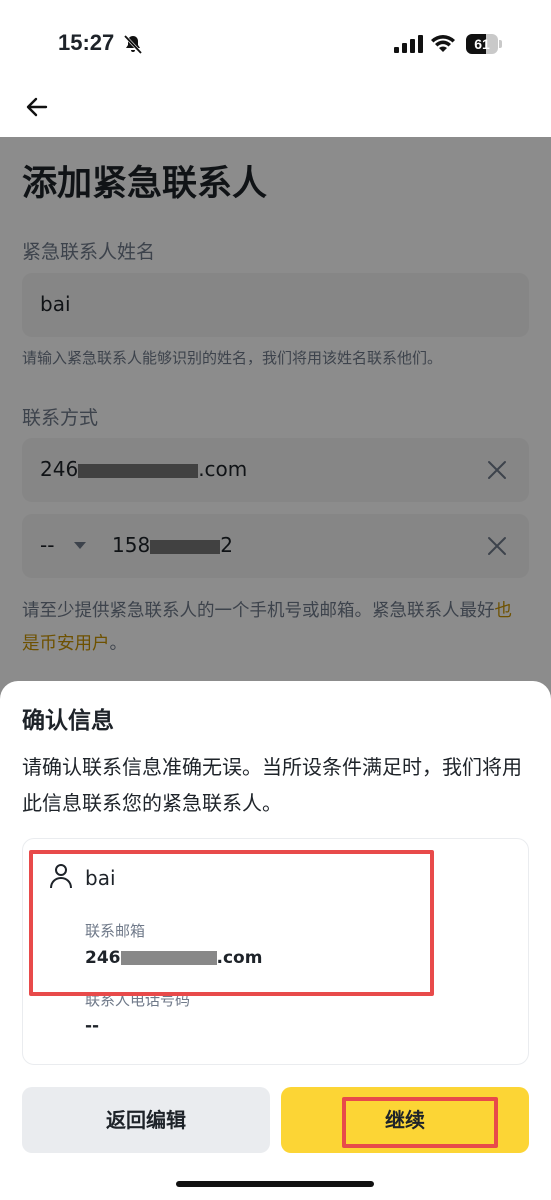 This screenshot has width=551, height=1200. What do you see at coordinates (231, 923) in the screenshot?
I see `info-highlight-box` at bounding box center [231, 923].